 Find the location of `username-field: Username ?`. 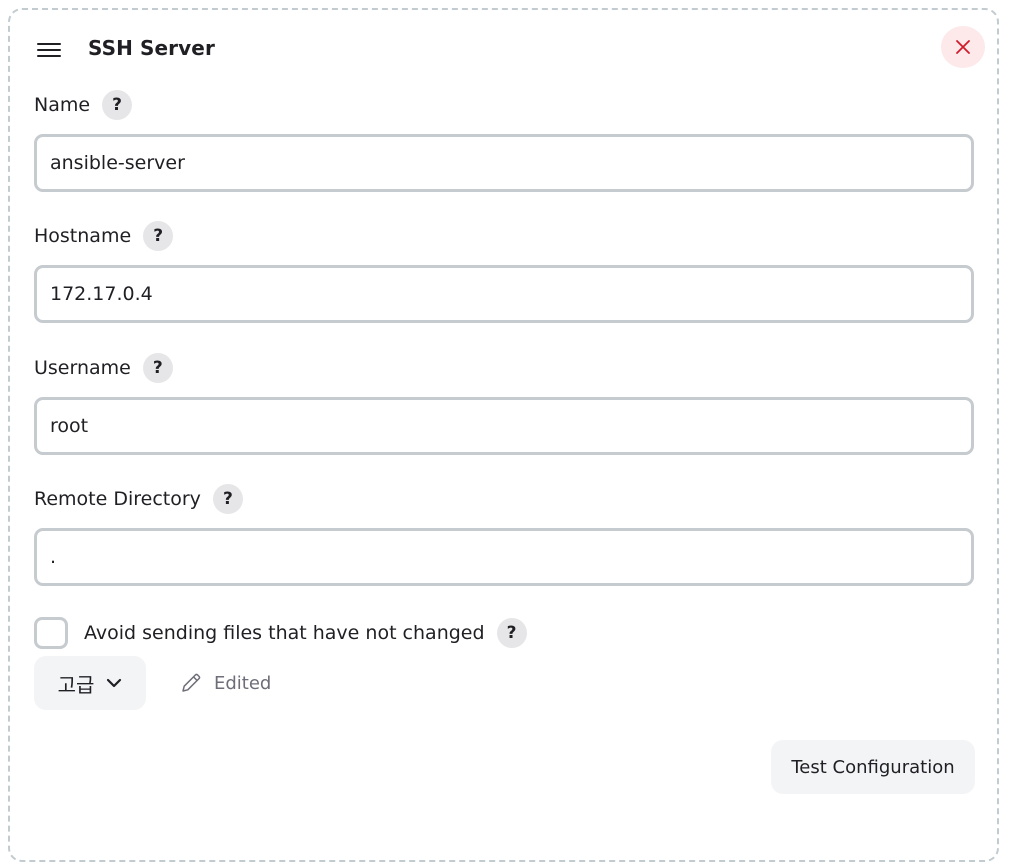

username-field: Username ? is located at coordinates (504, 403).